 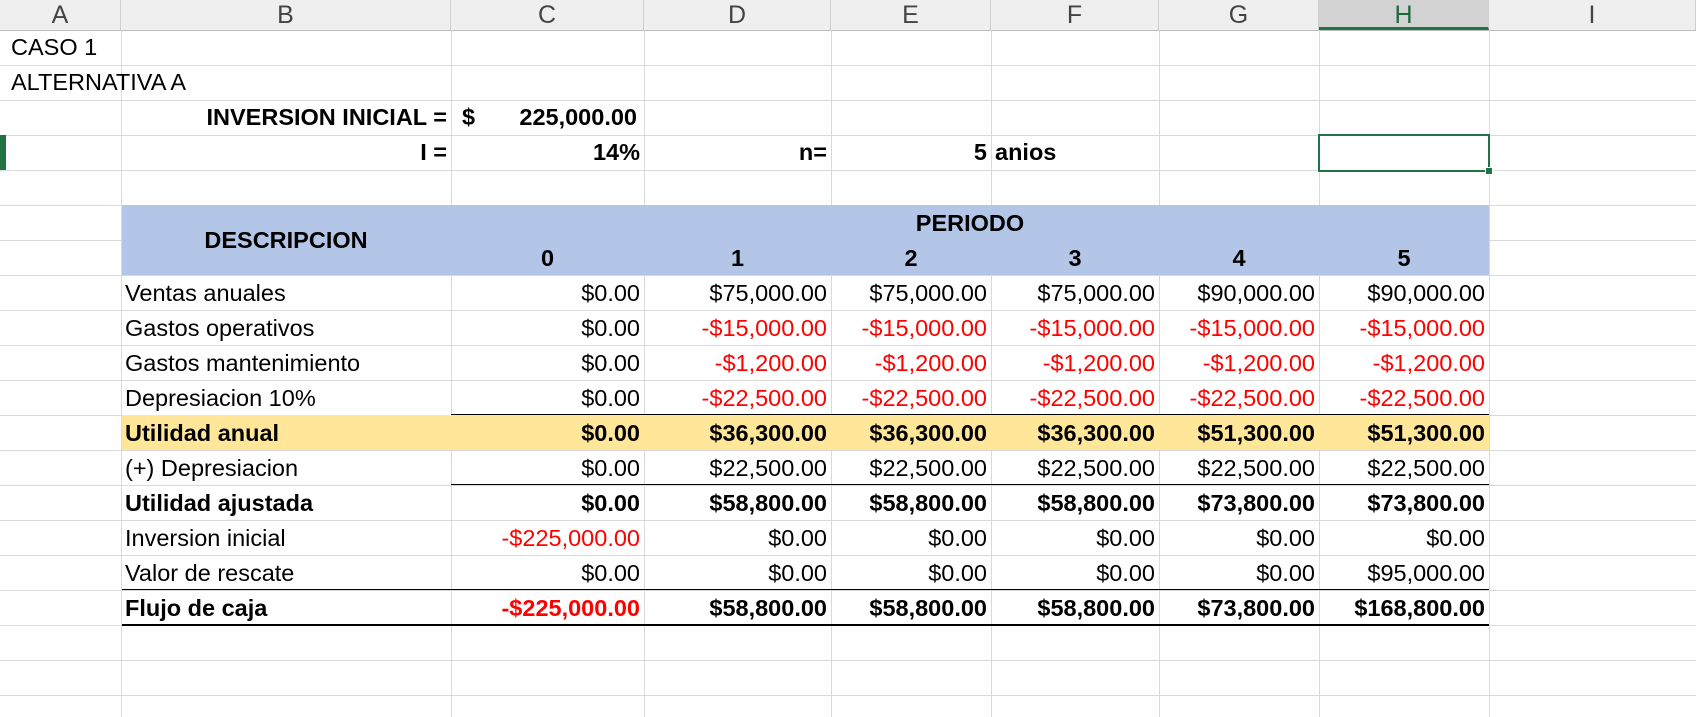 I want to click on row-label: Gastos operativos, so click(x=286, y=328).